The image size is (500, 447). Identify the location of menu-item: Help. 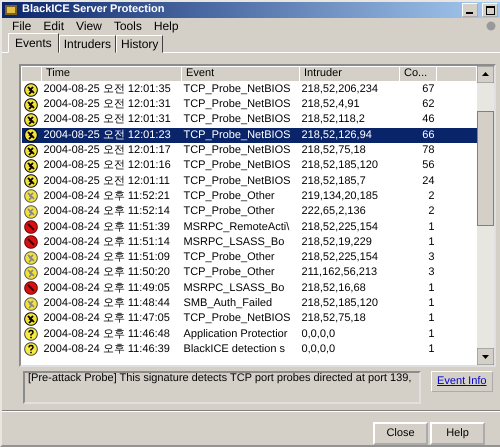
(166, 26).